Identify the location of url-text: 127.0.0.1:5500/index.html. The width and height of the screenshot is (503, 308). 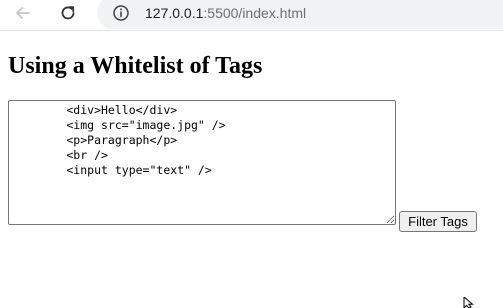
(225, 13).